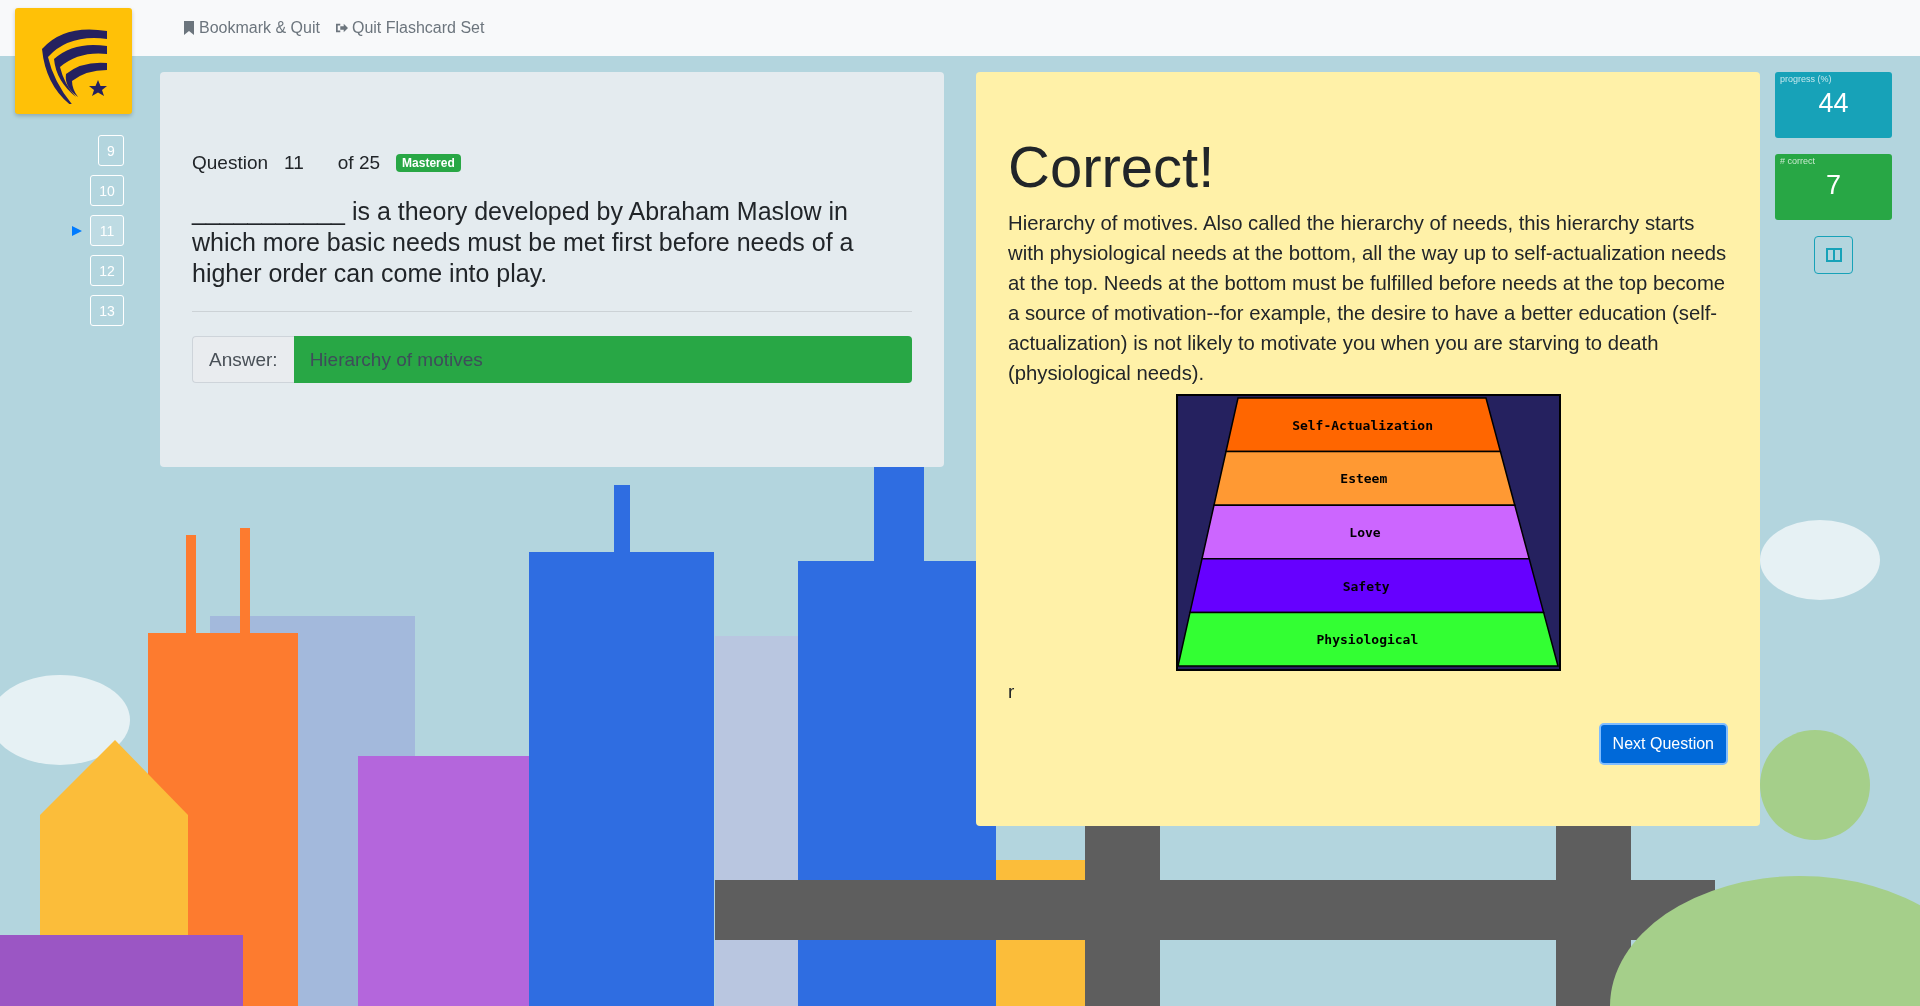 The image size is (1920, 1006). Describe the element at coordinates (294, 163) in the screenshot. I see `question-number: 11` at that location.